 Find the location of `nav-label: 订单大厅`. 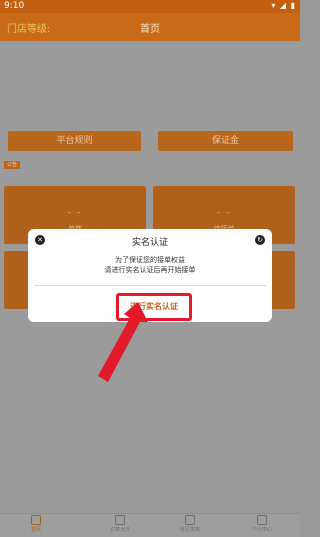

nav-label: 订单大厅 is located at coordinates (119, 530).